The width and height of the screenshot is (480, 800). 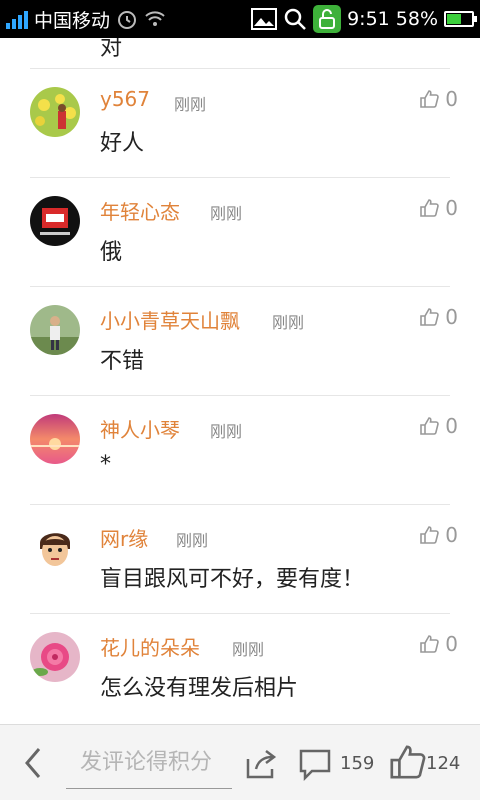 I want to click on share-button, so click(x=261, y=764).